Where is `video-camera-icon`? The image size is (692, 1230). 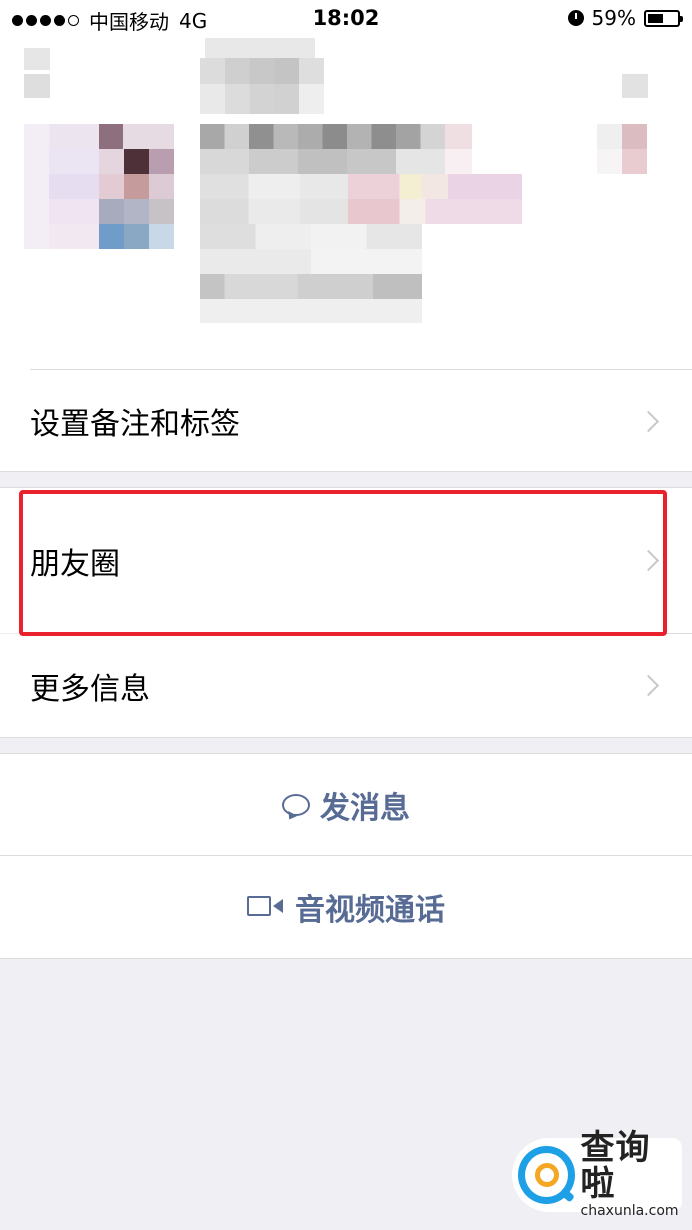 video-camera-icon is located at coordinates (266, 907).